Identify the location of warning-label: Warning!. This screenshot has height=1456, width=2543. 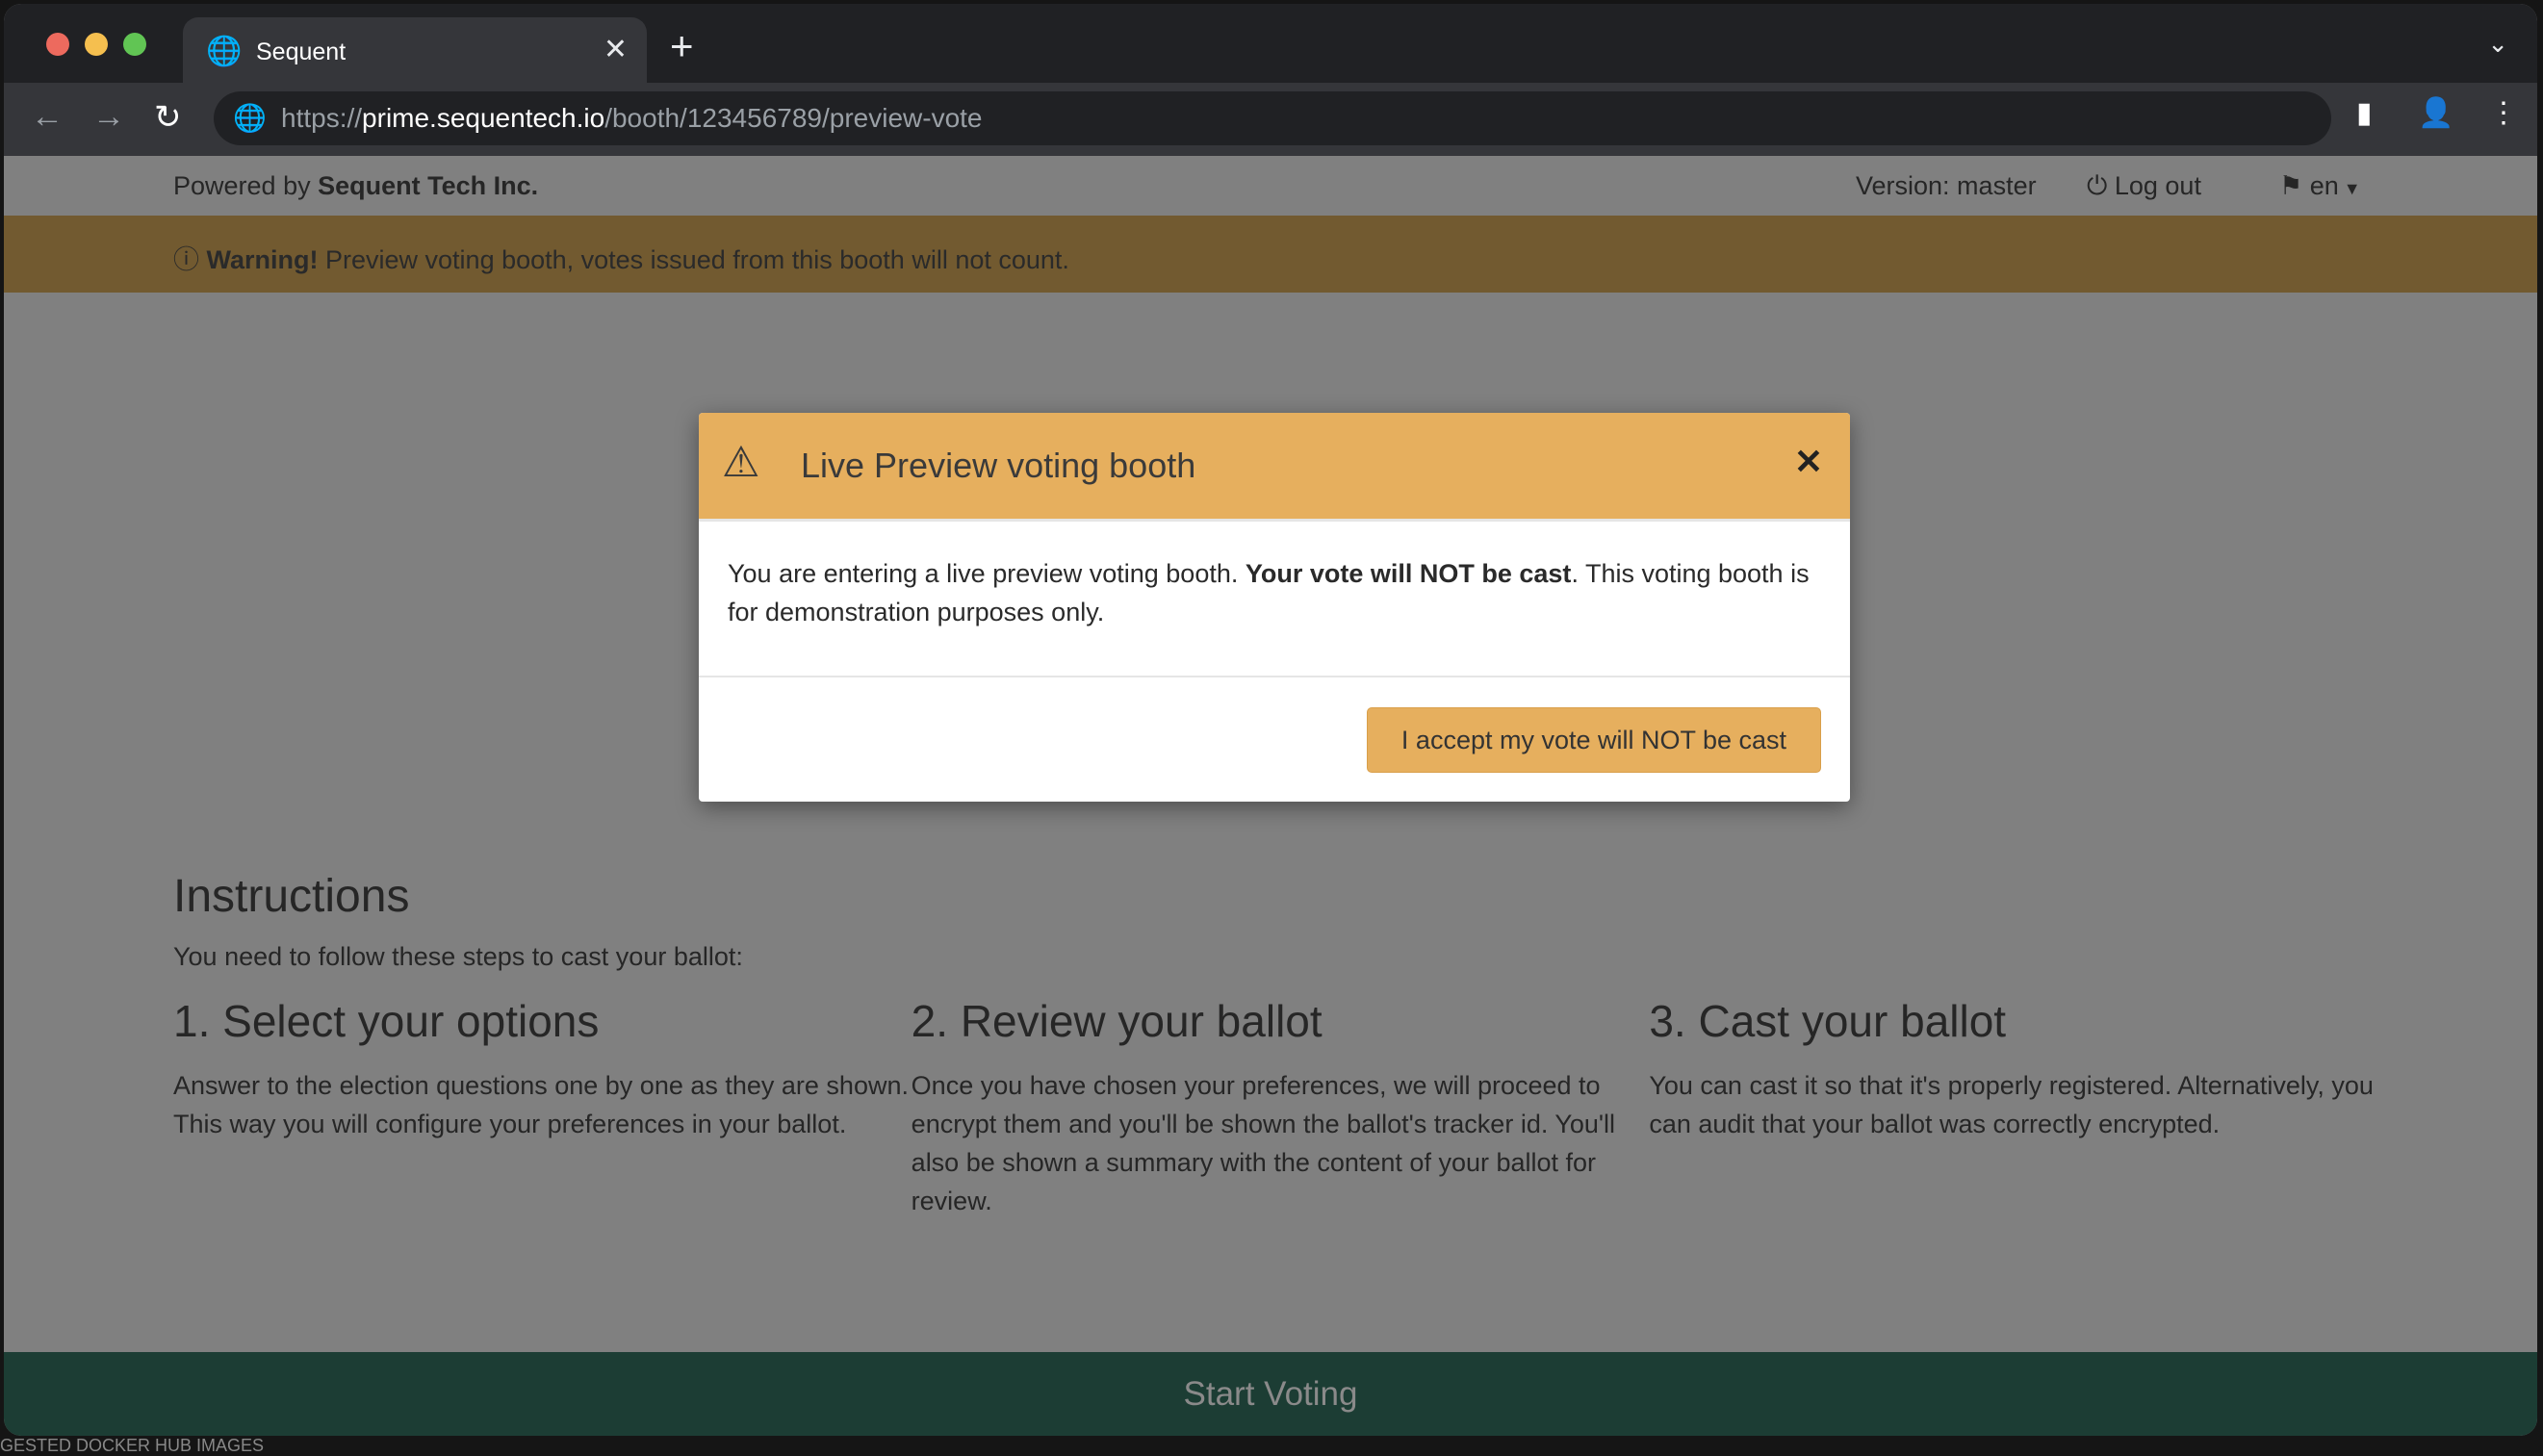
(262, 259).